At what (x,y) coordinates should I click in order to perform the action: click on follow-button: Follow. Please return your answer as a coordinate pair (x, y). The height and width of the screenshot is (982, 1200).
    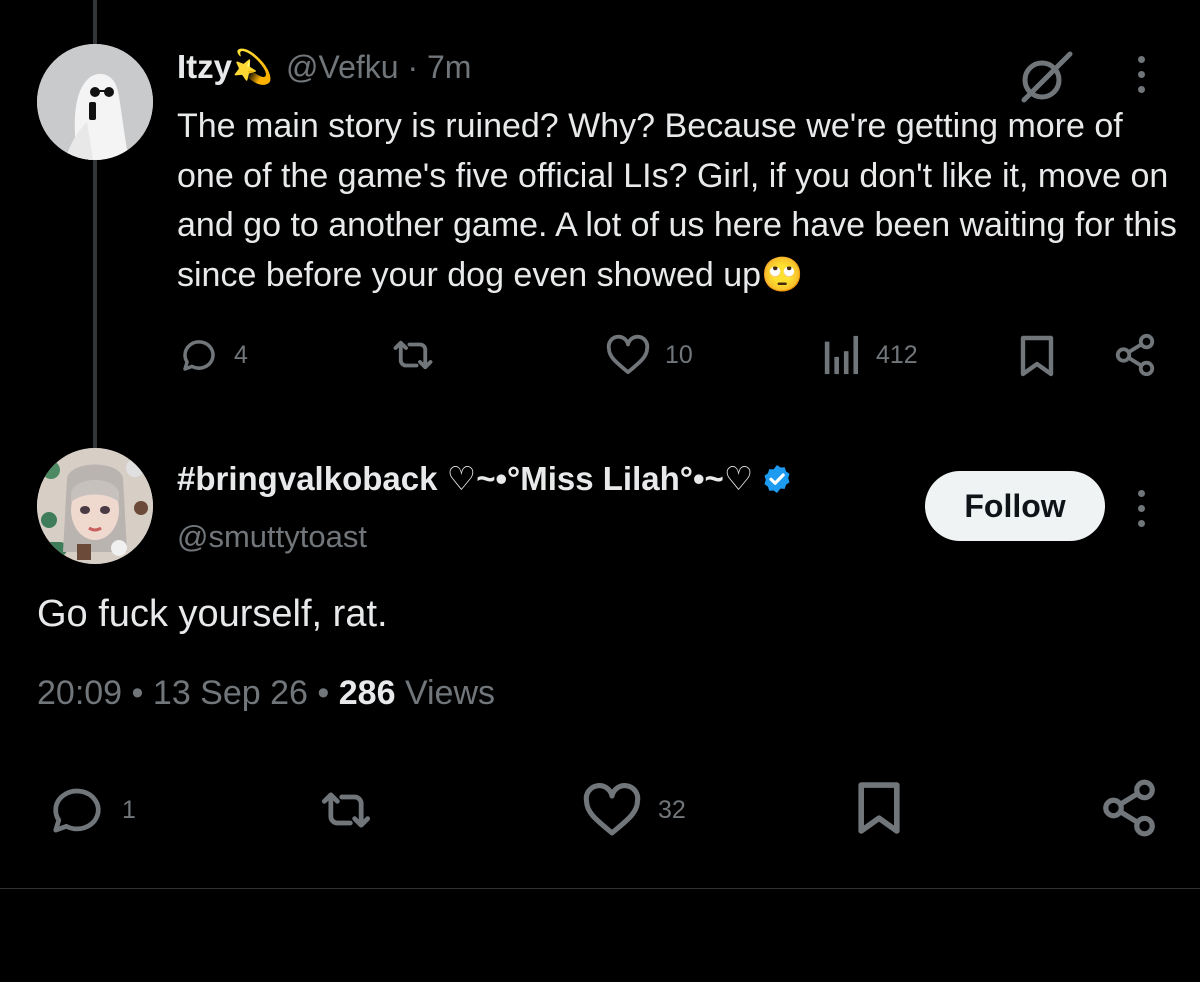
    Looking at the image, I should click on (1015, 506).